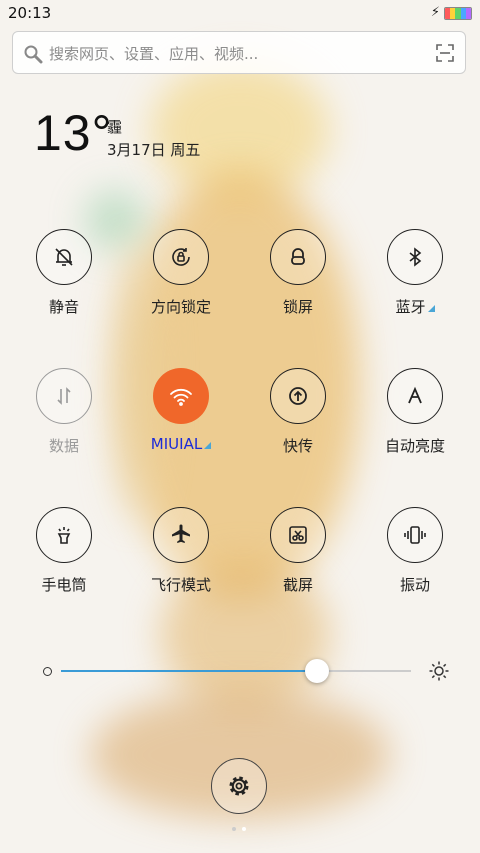 This screenshot has height=853, width=480. Describe the element at coordinates (33, 54) in the screenshot. I see `search-icon` at that location.